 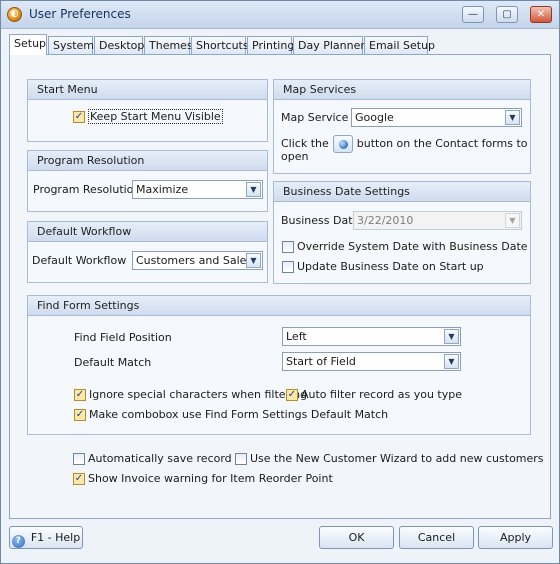 What do you see at coordinates (412, 246) in the screenshot?
I see `override-system-date-label: Override System Date with Business Date` at bounding box center [412, 246].